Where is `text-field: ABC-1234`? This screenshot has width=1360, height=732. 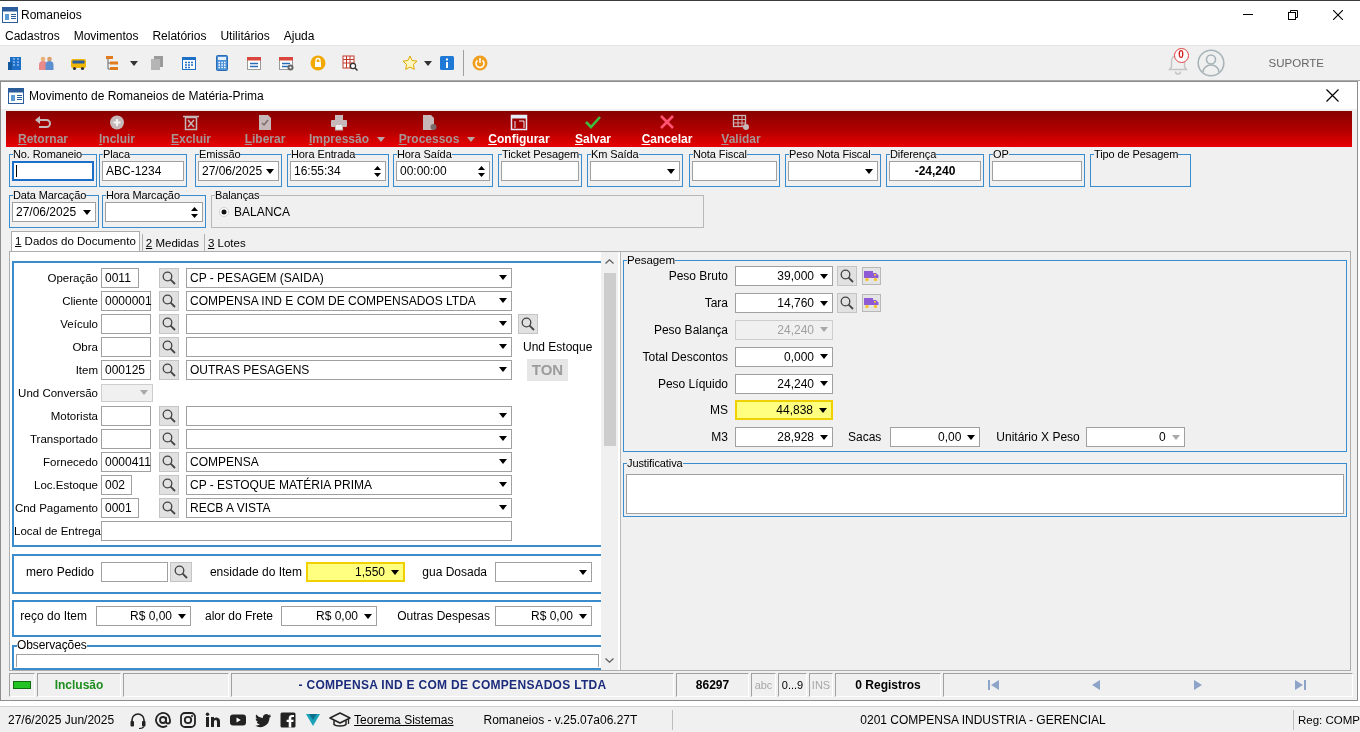
text-field: ABC-1234 is located at coordinates (143, 171).